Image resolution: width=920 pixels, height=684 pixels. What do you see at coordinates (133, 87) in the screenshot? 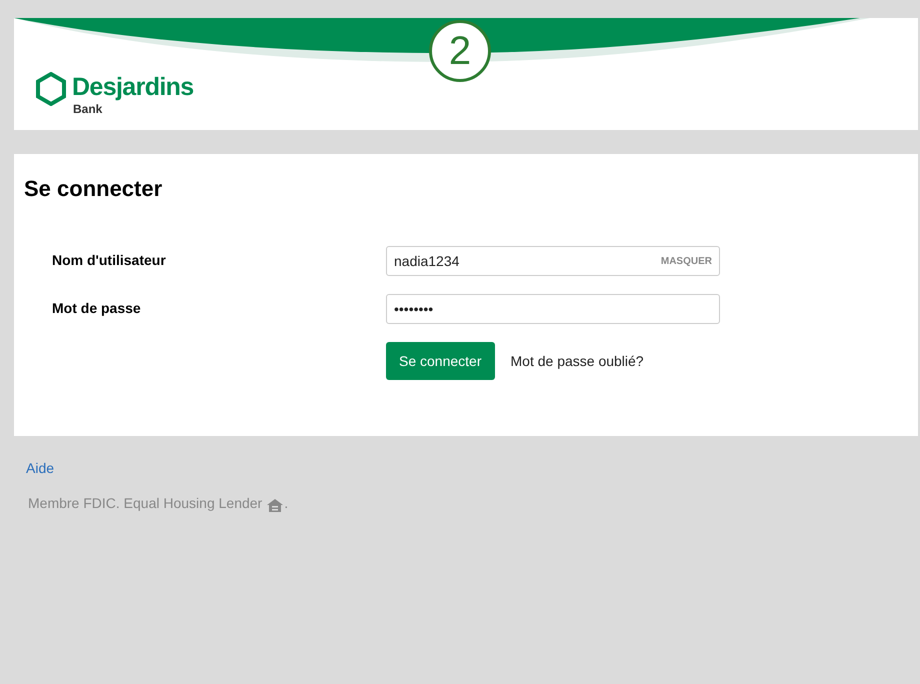
I see `logo-name: Desjardins` at bounding box center [133, 87].